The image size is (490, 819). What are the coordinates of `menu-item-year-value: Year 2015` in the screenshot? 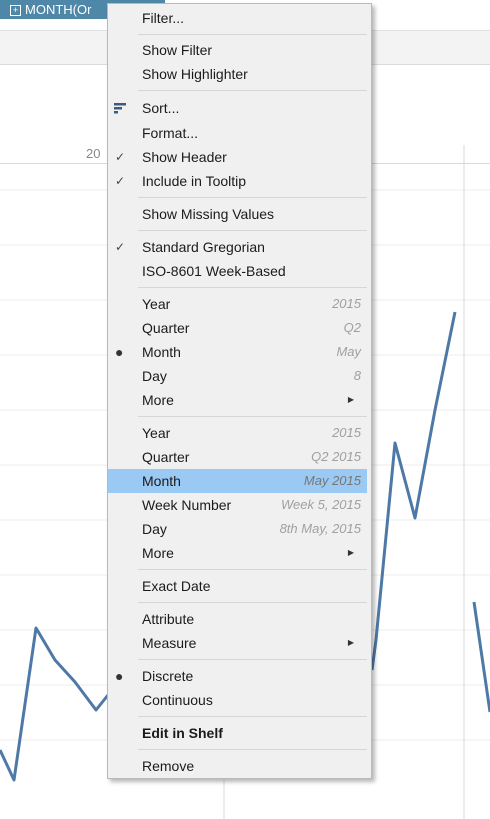 It's located at (237, 433).